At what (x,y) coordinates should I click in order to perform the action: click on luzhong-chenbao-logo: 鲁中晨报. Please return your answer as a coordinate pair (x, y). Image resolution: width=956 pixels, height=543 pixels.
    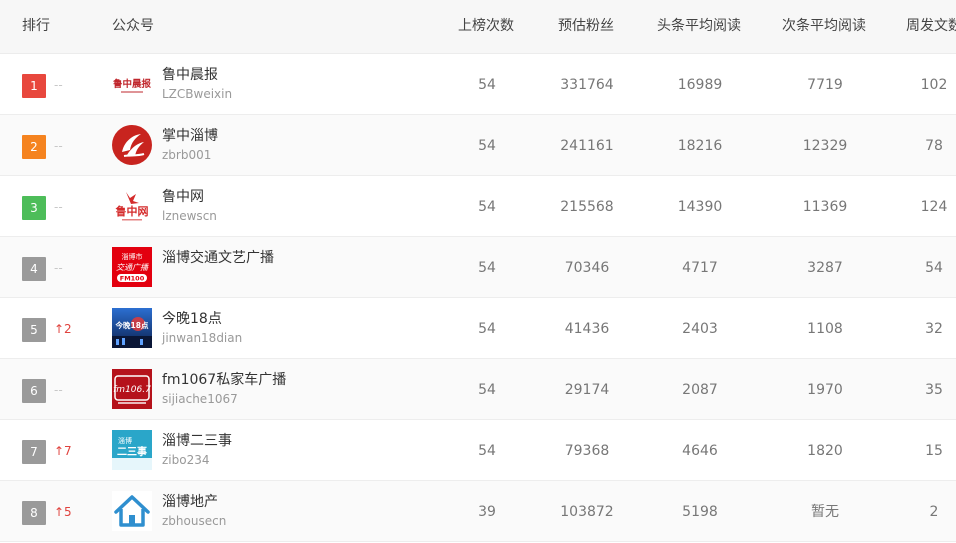
    Looking at the image, I should click on (132, 84).